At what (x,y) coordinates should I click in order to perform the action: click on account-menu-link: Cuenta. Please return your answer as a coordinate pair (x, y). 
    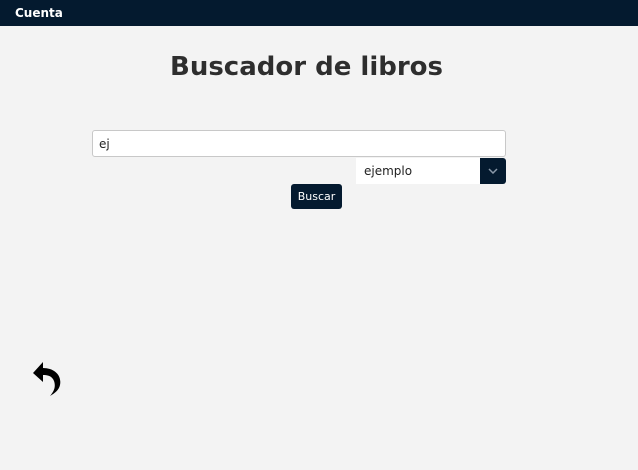
    Looking at the image, I should click on (39, 13).